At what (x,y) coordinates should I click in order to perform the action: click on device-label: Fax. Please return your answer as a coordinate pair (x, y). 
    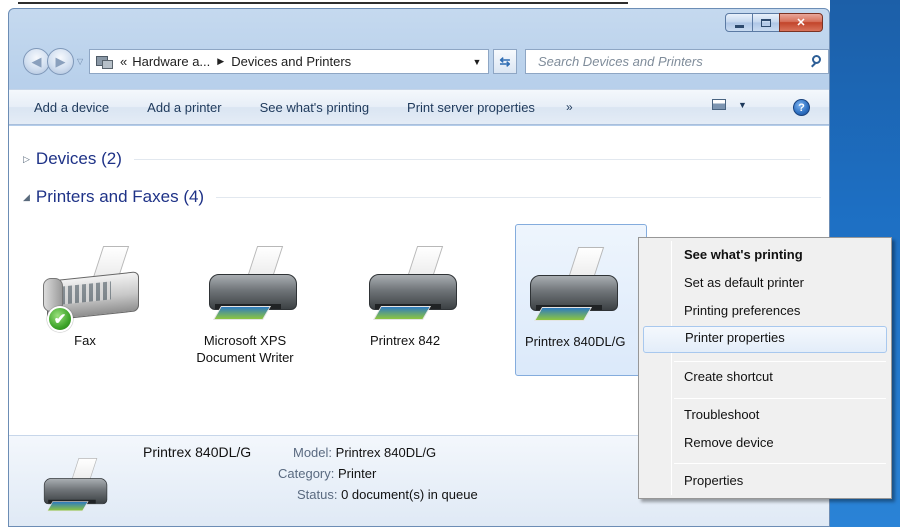
    Looking at the image, I should click on (85, 340).